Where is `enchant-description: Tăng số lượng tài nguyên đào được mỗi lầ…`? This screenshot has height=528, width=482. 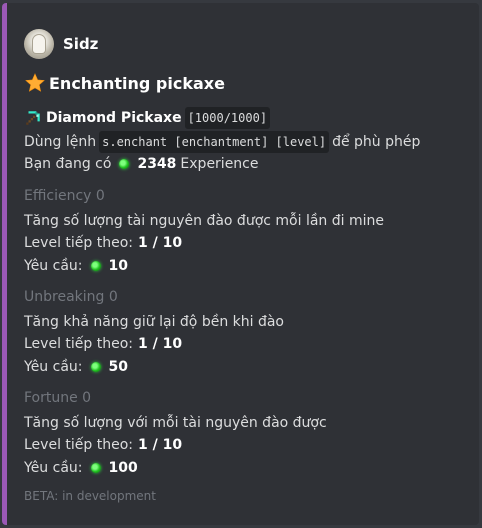 enchant-description: Tăng số lượng tài nguyên đào được mỗi lầ… is located at coordinates (204, 221).